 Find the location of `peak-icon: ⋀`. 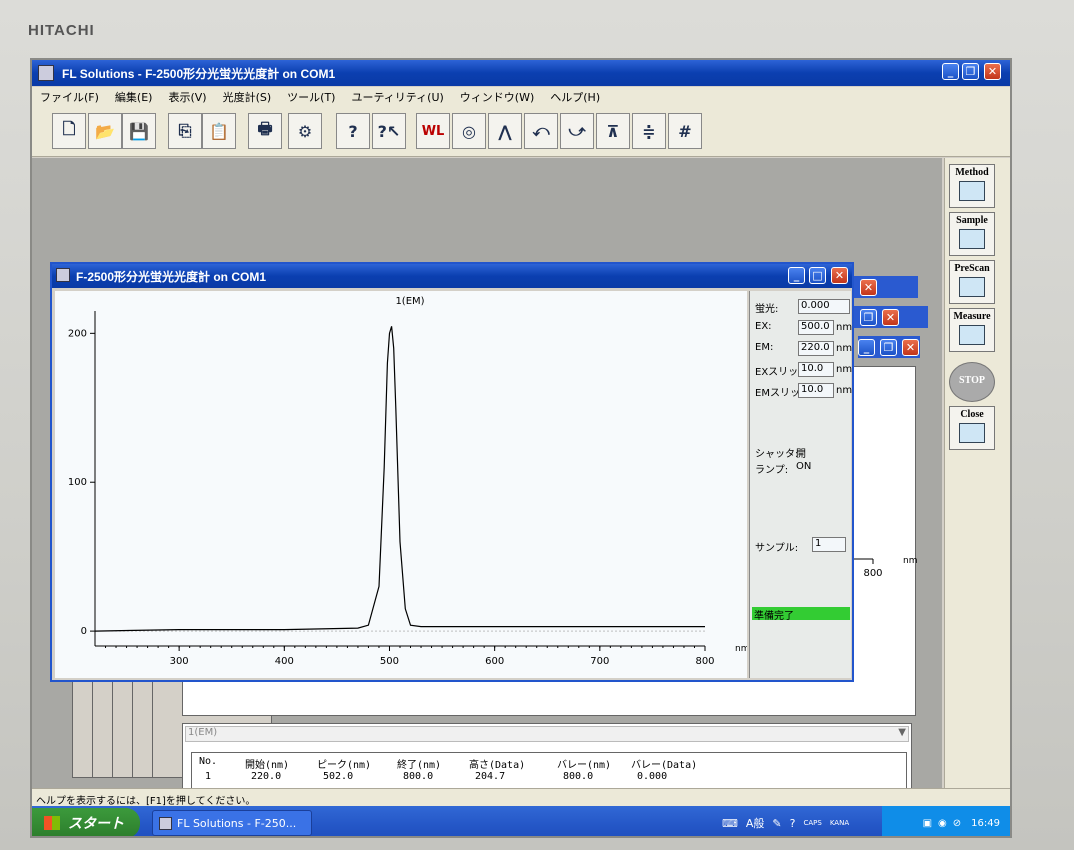

peak-icon: ⋀ is located at coordinates (505, 131).